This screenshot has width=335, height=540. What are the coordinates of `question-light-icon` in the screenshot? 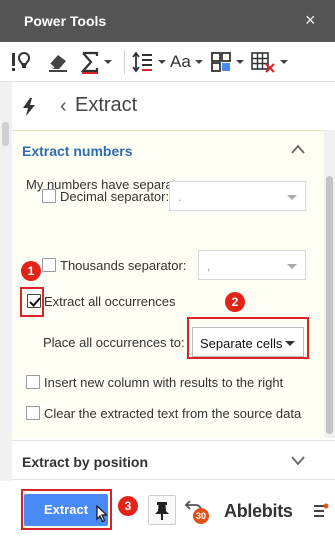 It's located at (23, 62).